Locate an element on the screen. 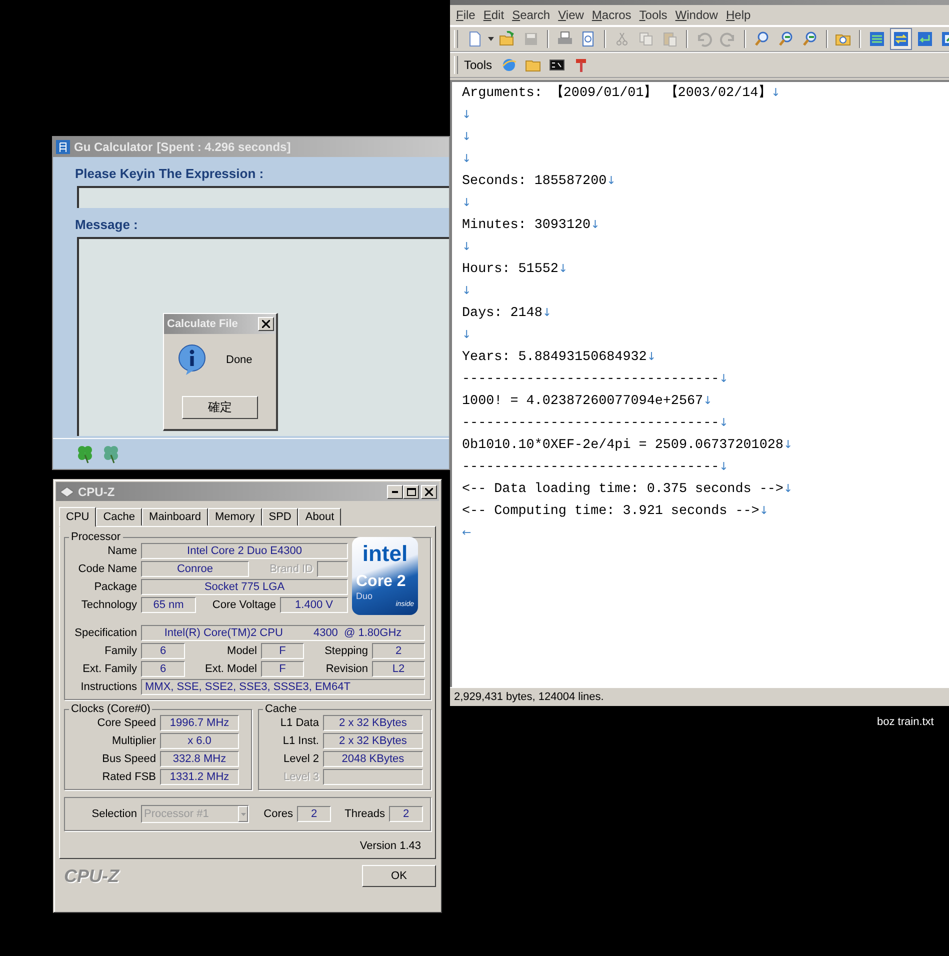 The height and width of the screenshot is (956, 949). undo-icon is located at coordinates (704, 39).